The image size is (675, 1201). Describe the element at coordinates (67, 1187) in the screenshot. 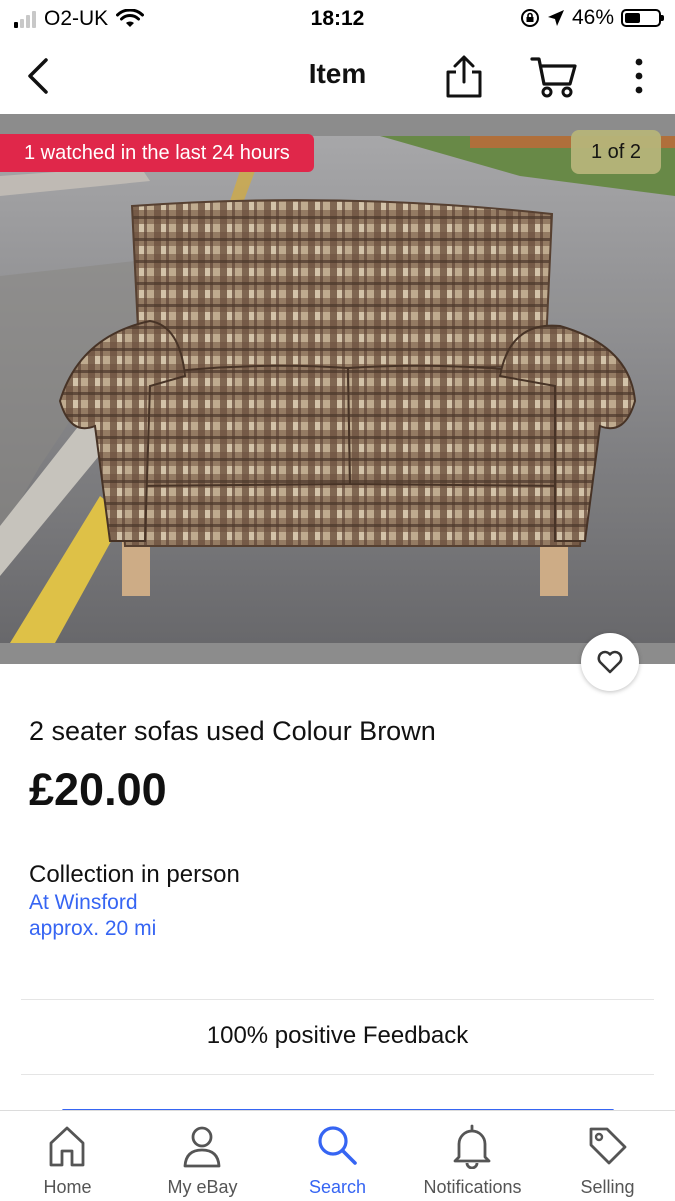

I see `tab-label: Home` at that location.